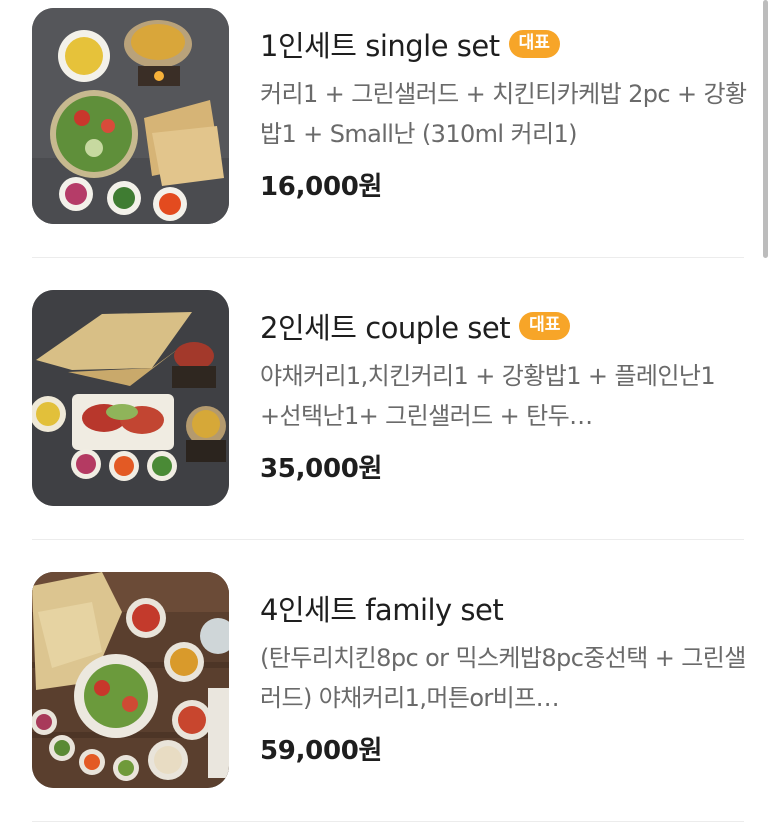 The image size is (773, 825). Describe the element at coordinates (321, 751) in the screenshot. I see `menu-item-price: 59,000원` at that location.